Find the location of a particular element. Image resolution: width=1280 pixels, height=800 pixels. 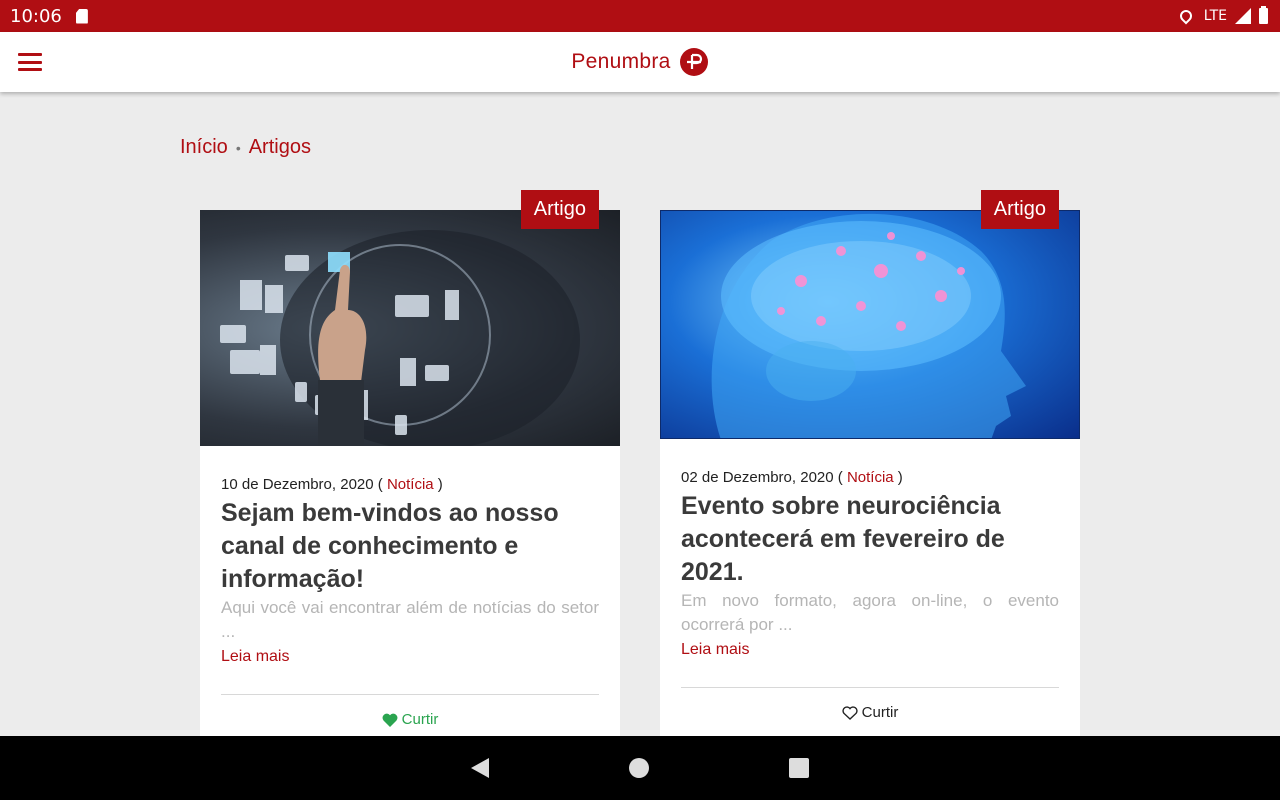

article-date: 02 de Dezembro, 2020 is located at coordinates (757, 477).